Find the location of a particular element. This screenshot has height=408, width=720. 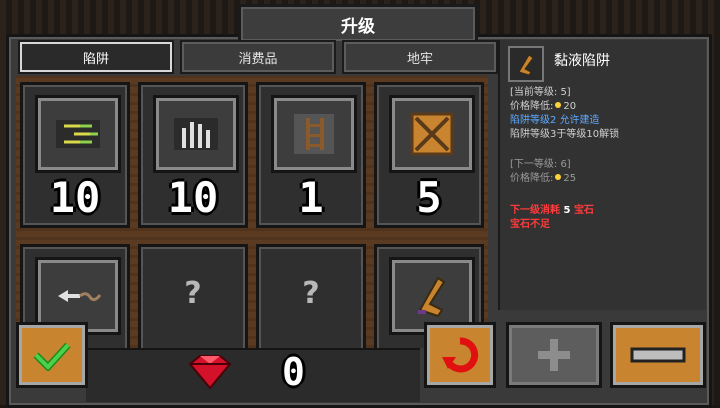

trap-card-ladder: 1 is located at coordinates (311, 155).